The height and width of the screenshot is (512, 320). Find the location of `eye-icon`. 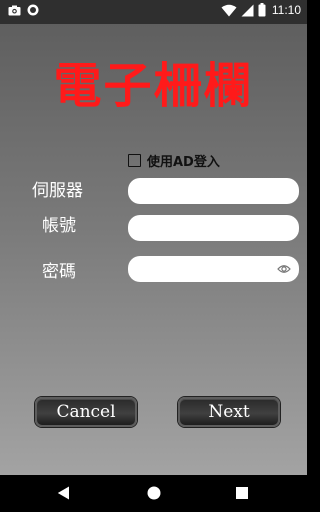

eye-icon is located at coordinates (284, 269).